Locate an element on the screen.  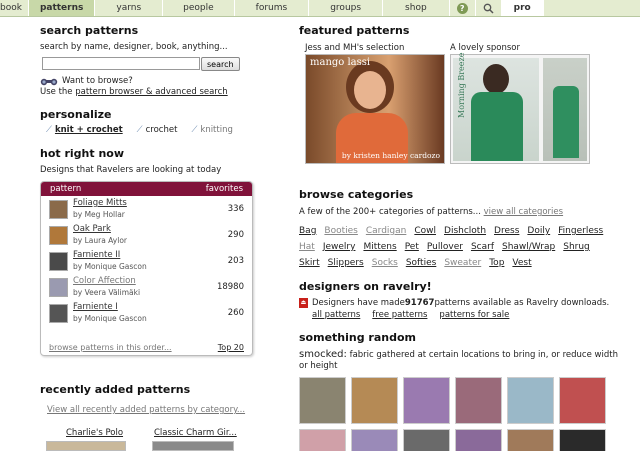
category-link: Shawl/Wrap is located at coordinates (528, 247).